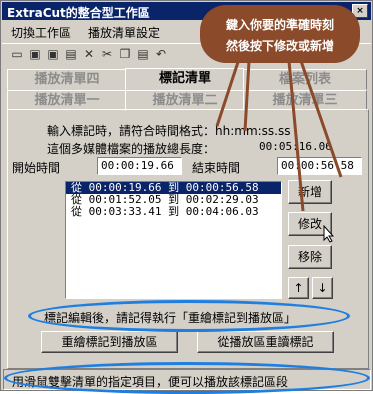  Describe the element at coordinates (329, 233) in the screenshot. I see `mouse-cursor-icon` at that location.